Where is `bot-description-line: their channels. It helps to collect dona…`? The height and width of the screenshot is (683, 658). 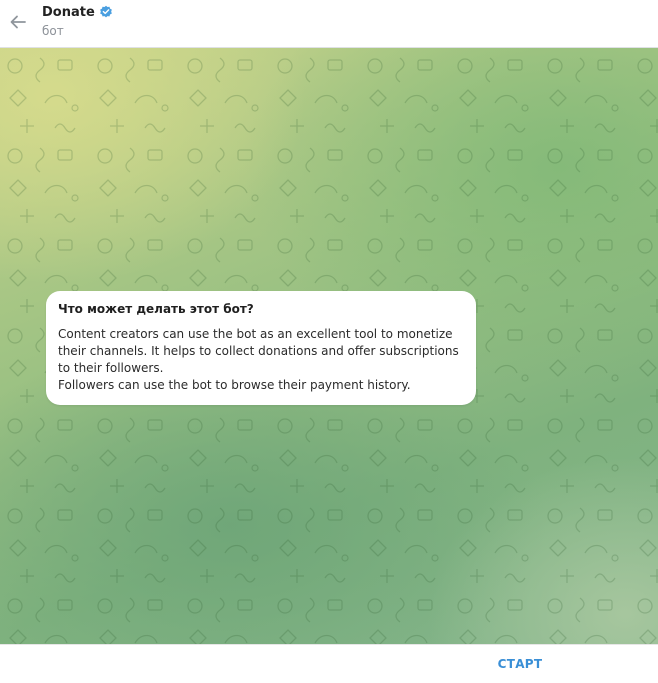
bot-description-line: their channels. It helps to collect dona… is located at coordinates (258, 351).